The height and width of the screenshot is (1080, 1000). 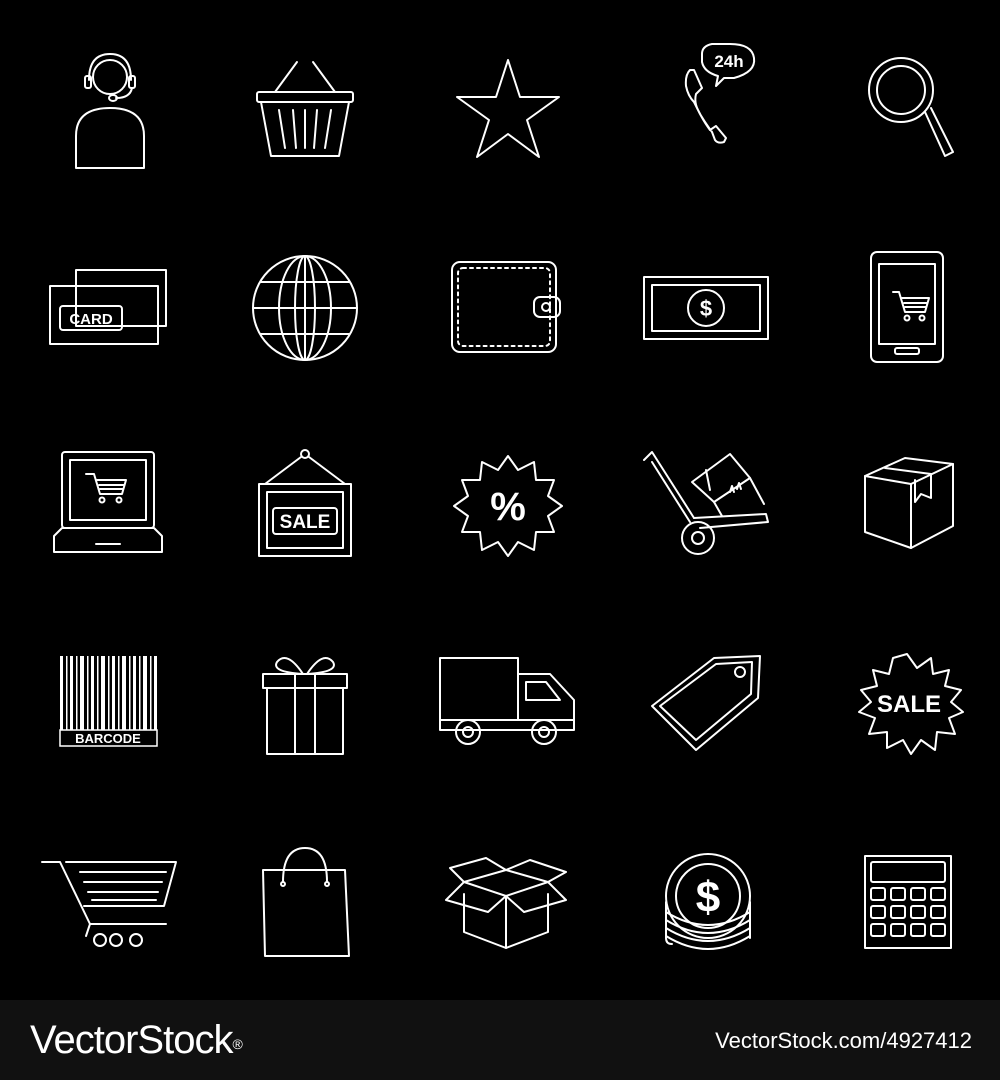 I want to click on banknote-label: $, so click(x=706, y=308).